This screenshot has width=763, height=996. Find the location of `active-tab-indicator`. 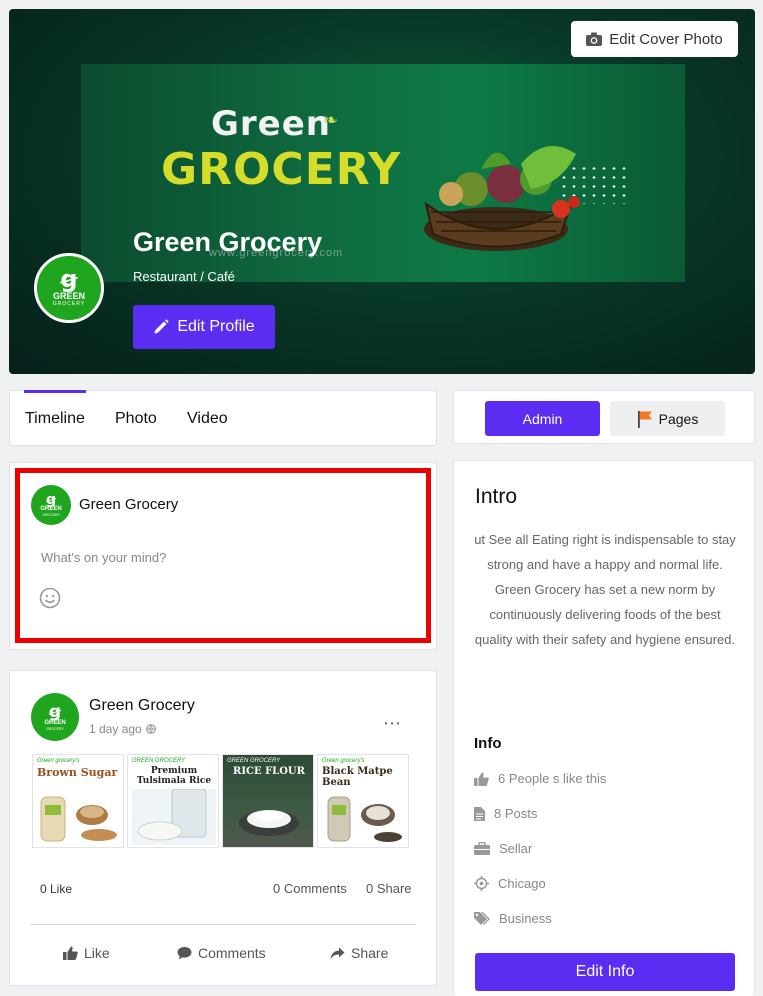

active-tab-indicator is located at coordinates (55, 391).